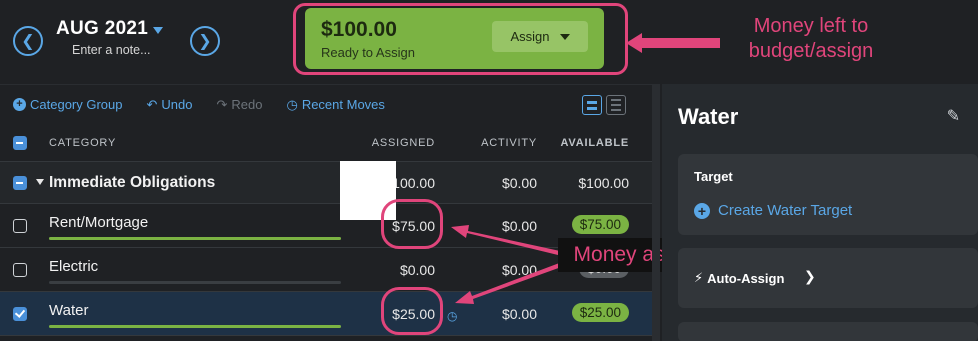  Describe the element at coordinates (702, 210) in the screenshot. I see `plus-circle-icon: +` at that location.